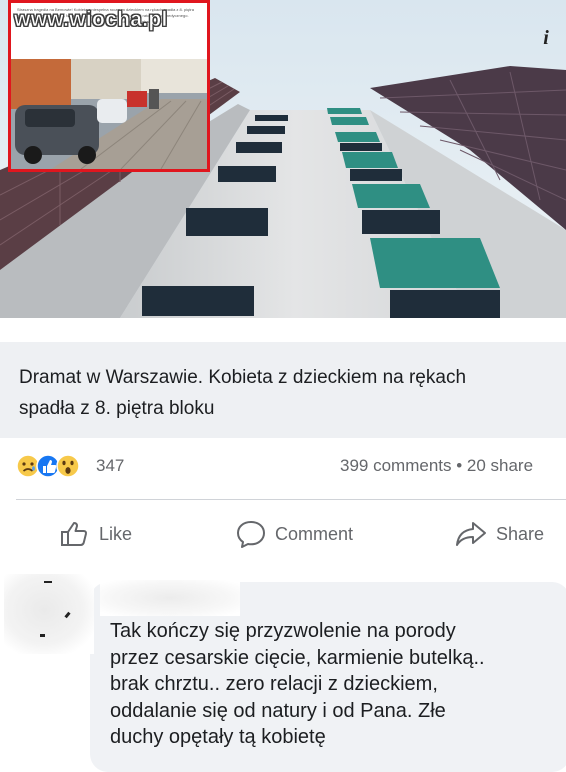 The image size is (566, 772). I want to click on blurred-commenter-name, so click(170, 598).